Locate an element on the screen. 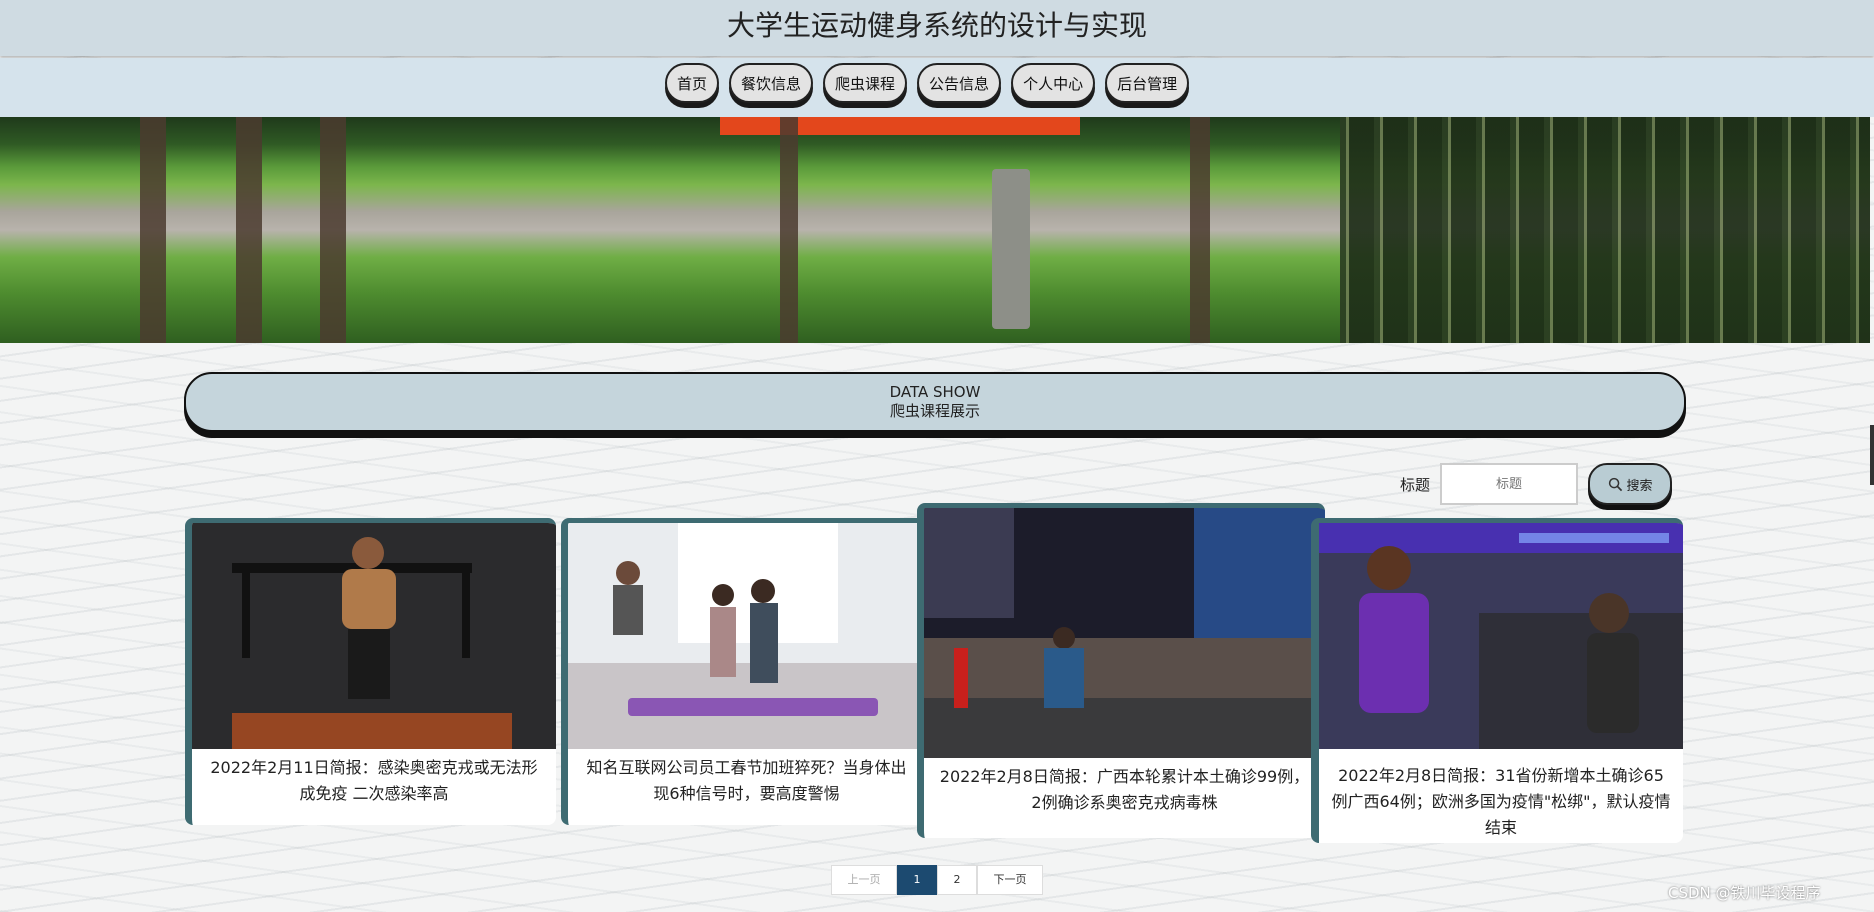 The width and height of the screenshot is (1874, 912). main-nav: 首页 餐饮信息 爬虫课程 公告信息 个人中心 后台管理 is located at coordinates (937, 87).